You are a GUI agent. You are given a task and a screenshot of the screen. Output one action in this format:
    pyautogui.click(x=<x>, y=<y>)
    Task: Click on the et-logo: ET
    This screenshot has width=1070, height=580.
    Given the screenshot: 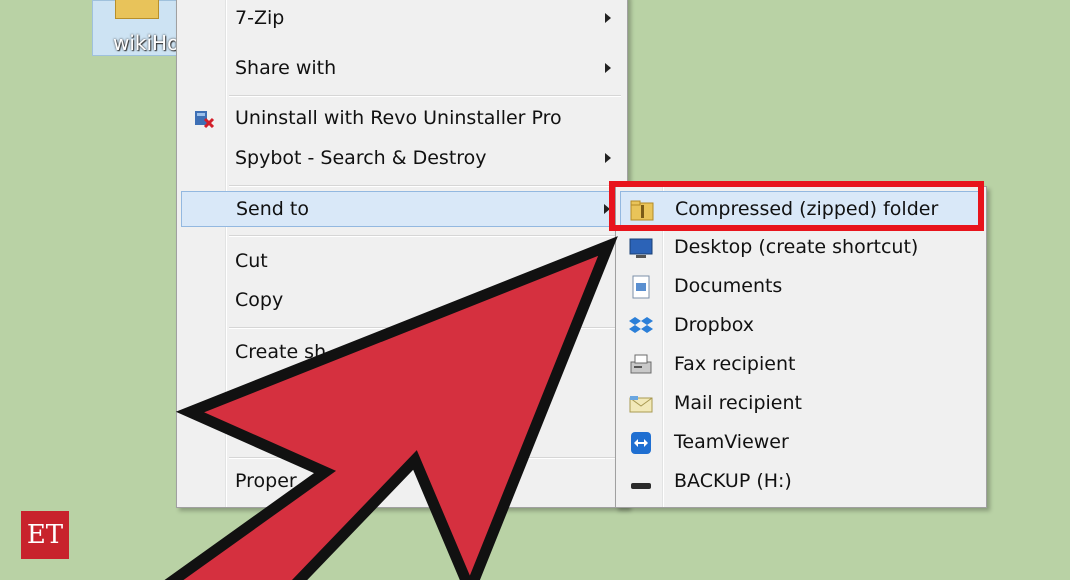 What is the action you would take?
    pyautogui.click(x=45, y=535)
    